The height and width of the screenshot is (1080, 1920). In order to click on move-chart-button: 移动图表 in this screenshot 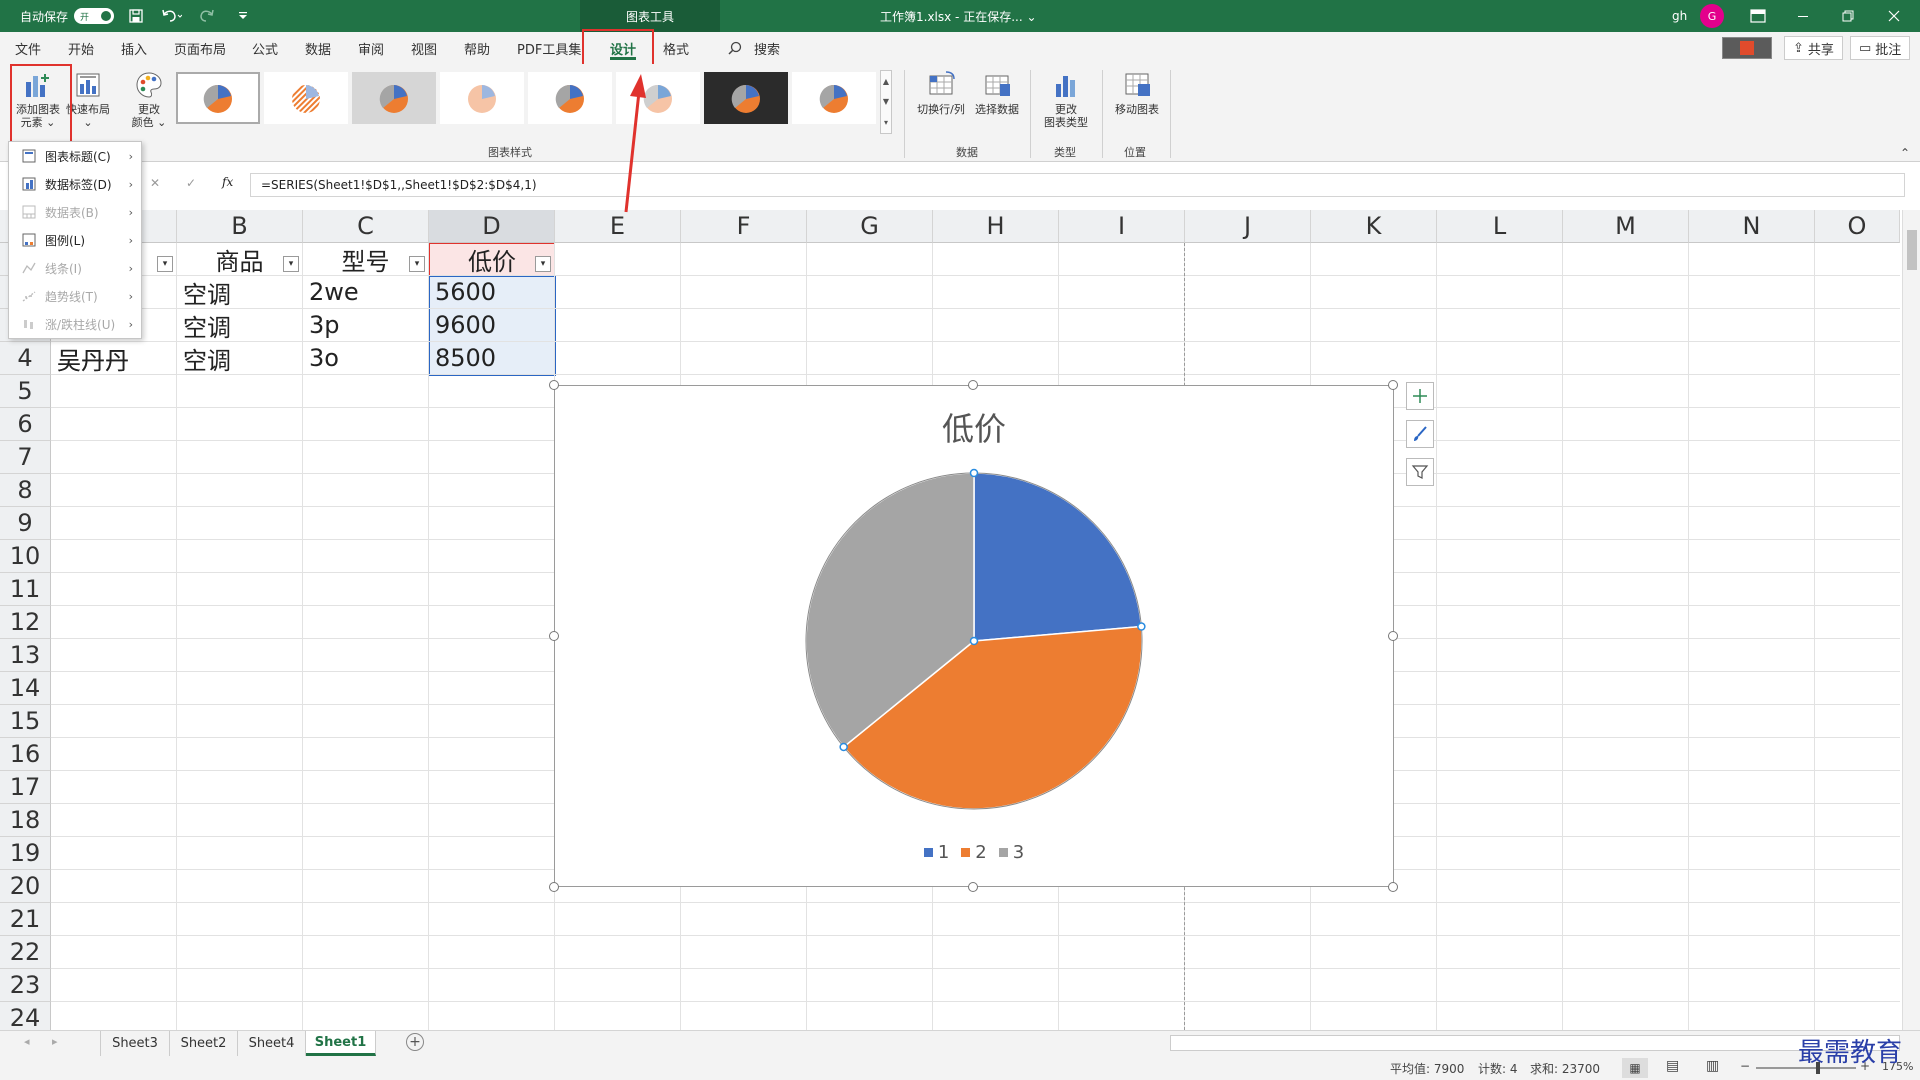, I will do `click(1137, 93)`.